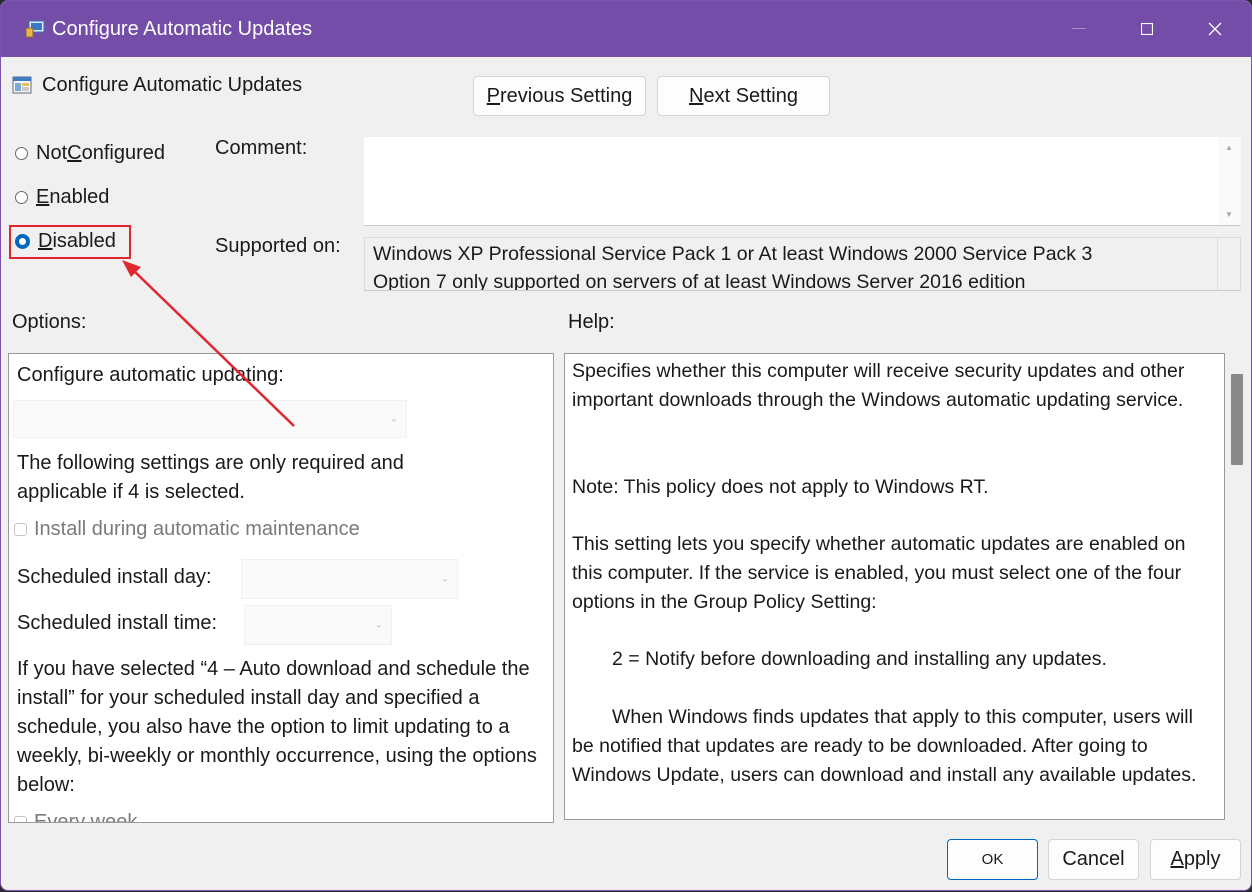 The height and width of the screenshot is (892, 1252). What do you see at coordinates (278, 246) in the screenshot?
I see `supported-on-label: Supported on:` at bounding box center [278, 246].